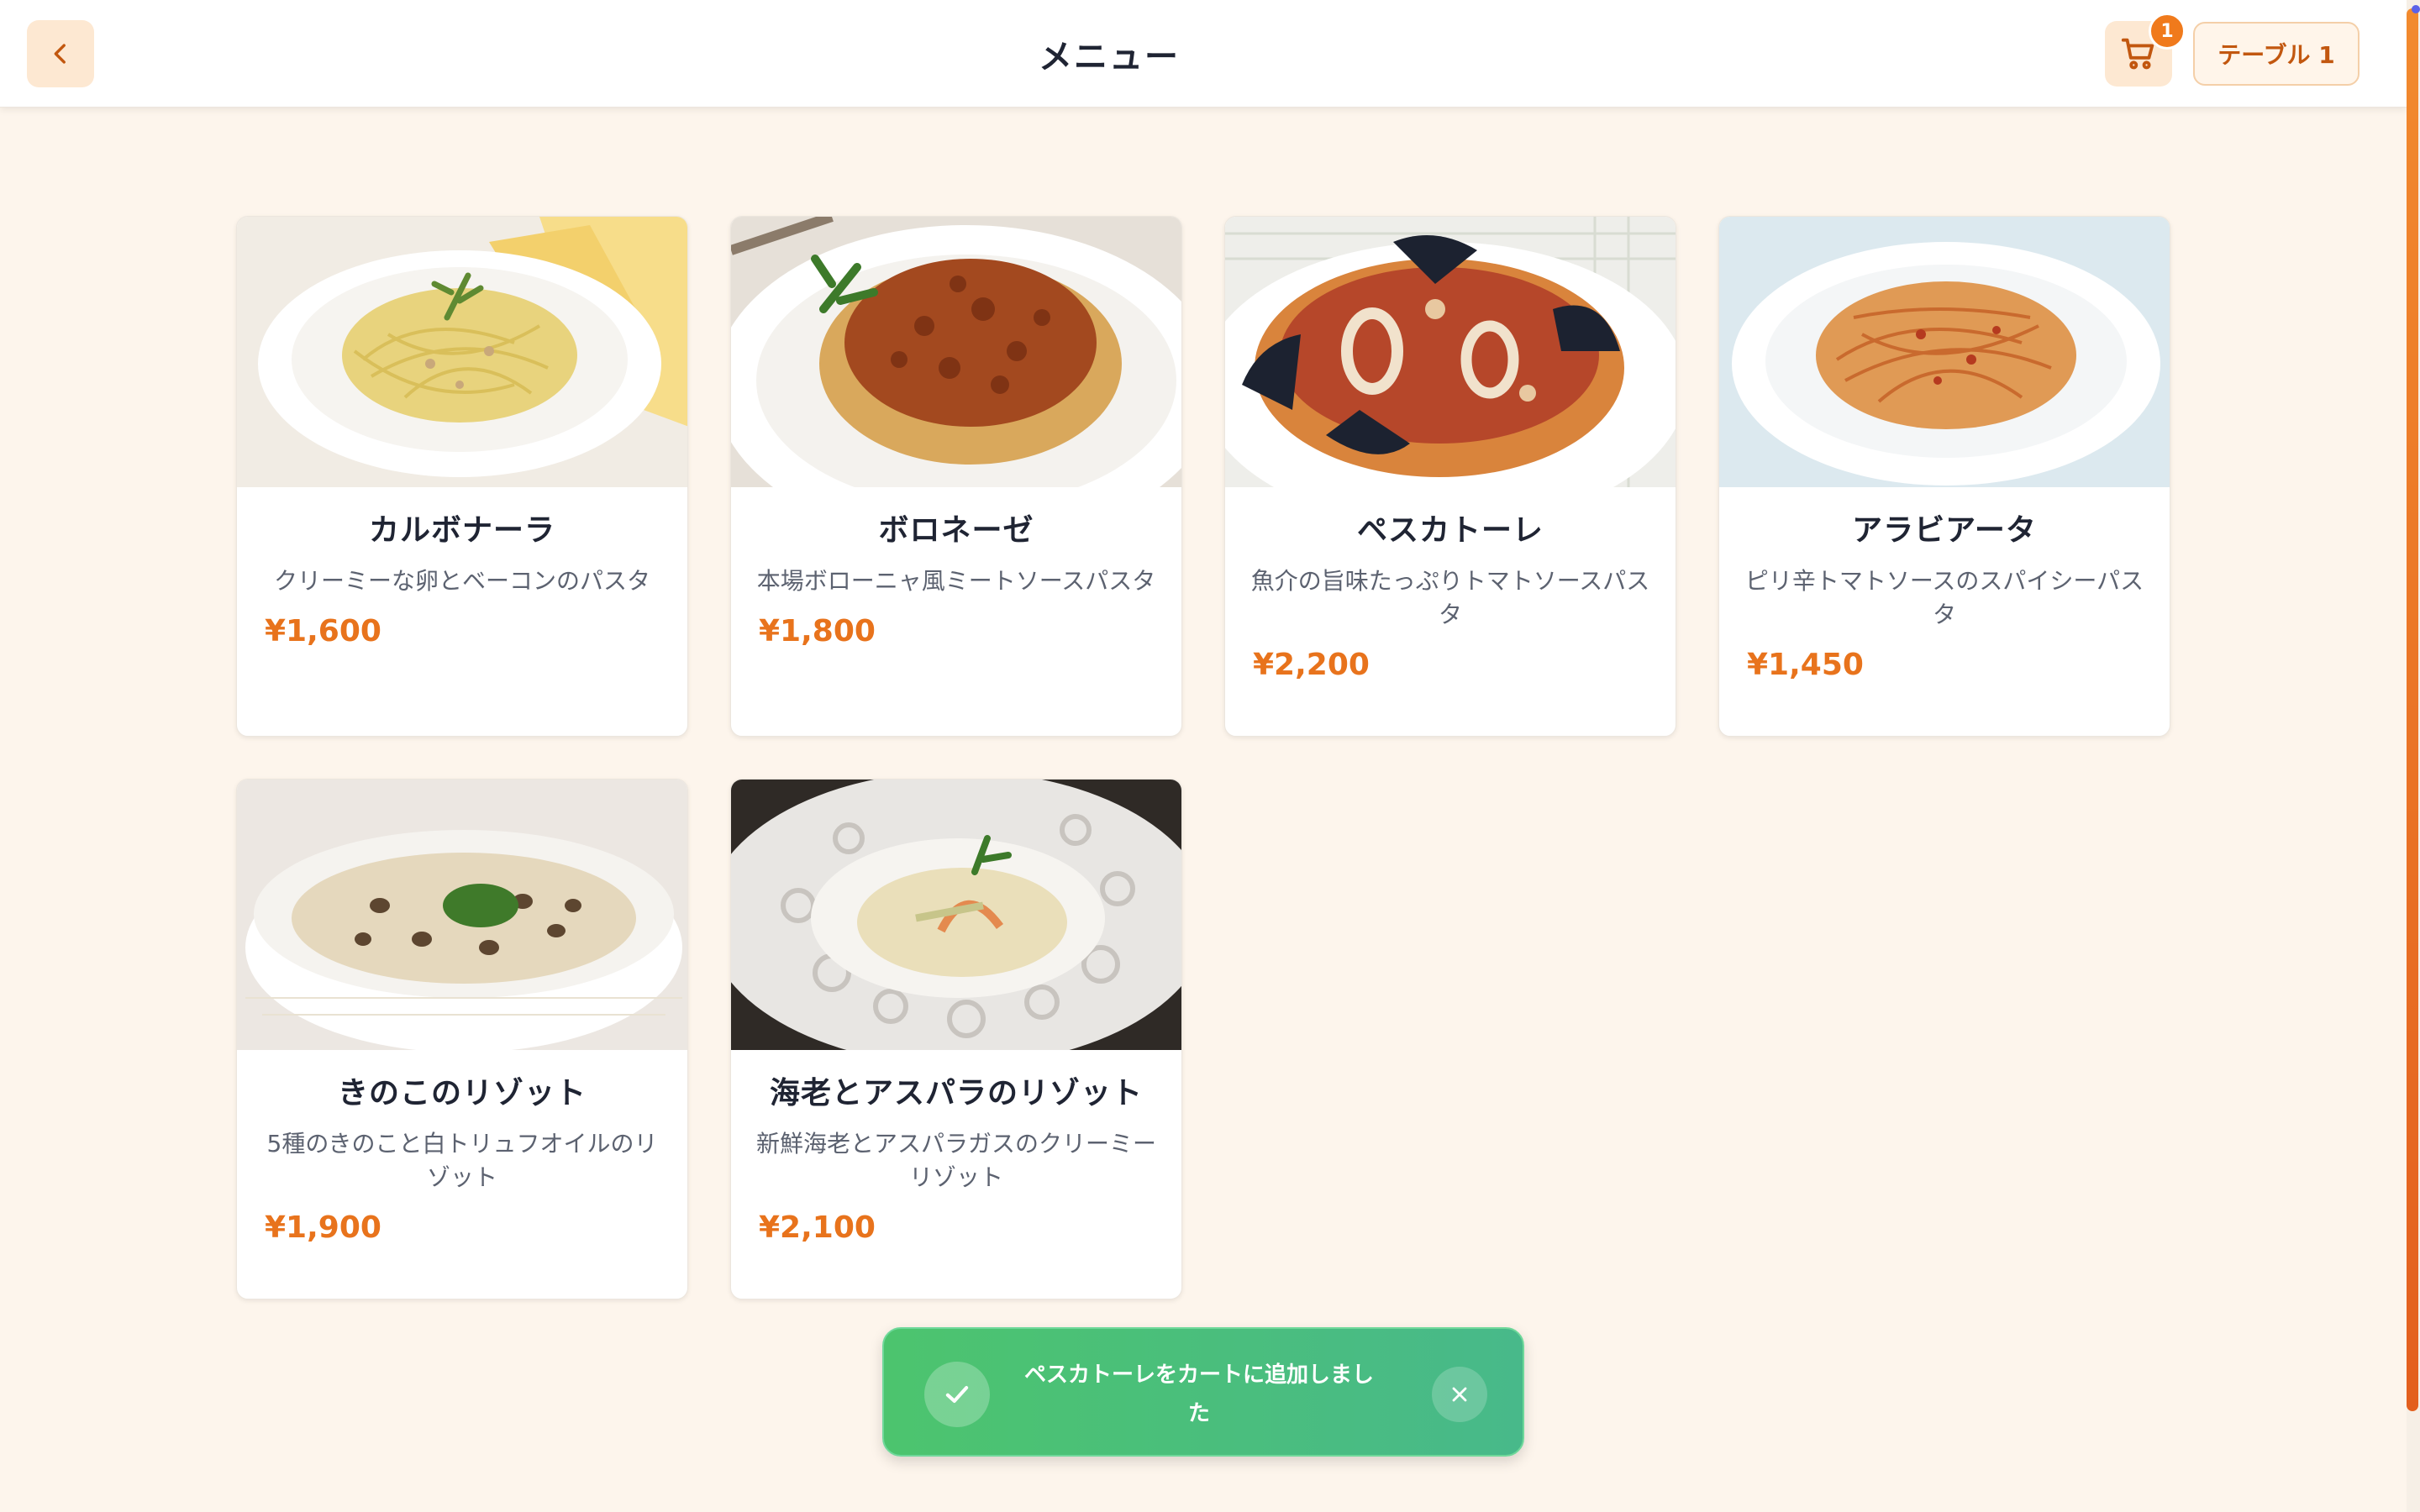  I want to click on item-price: ¥2,200, so click(1312, 665).